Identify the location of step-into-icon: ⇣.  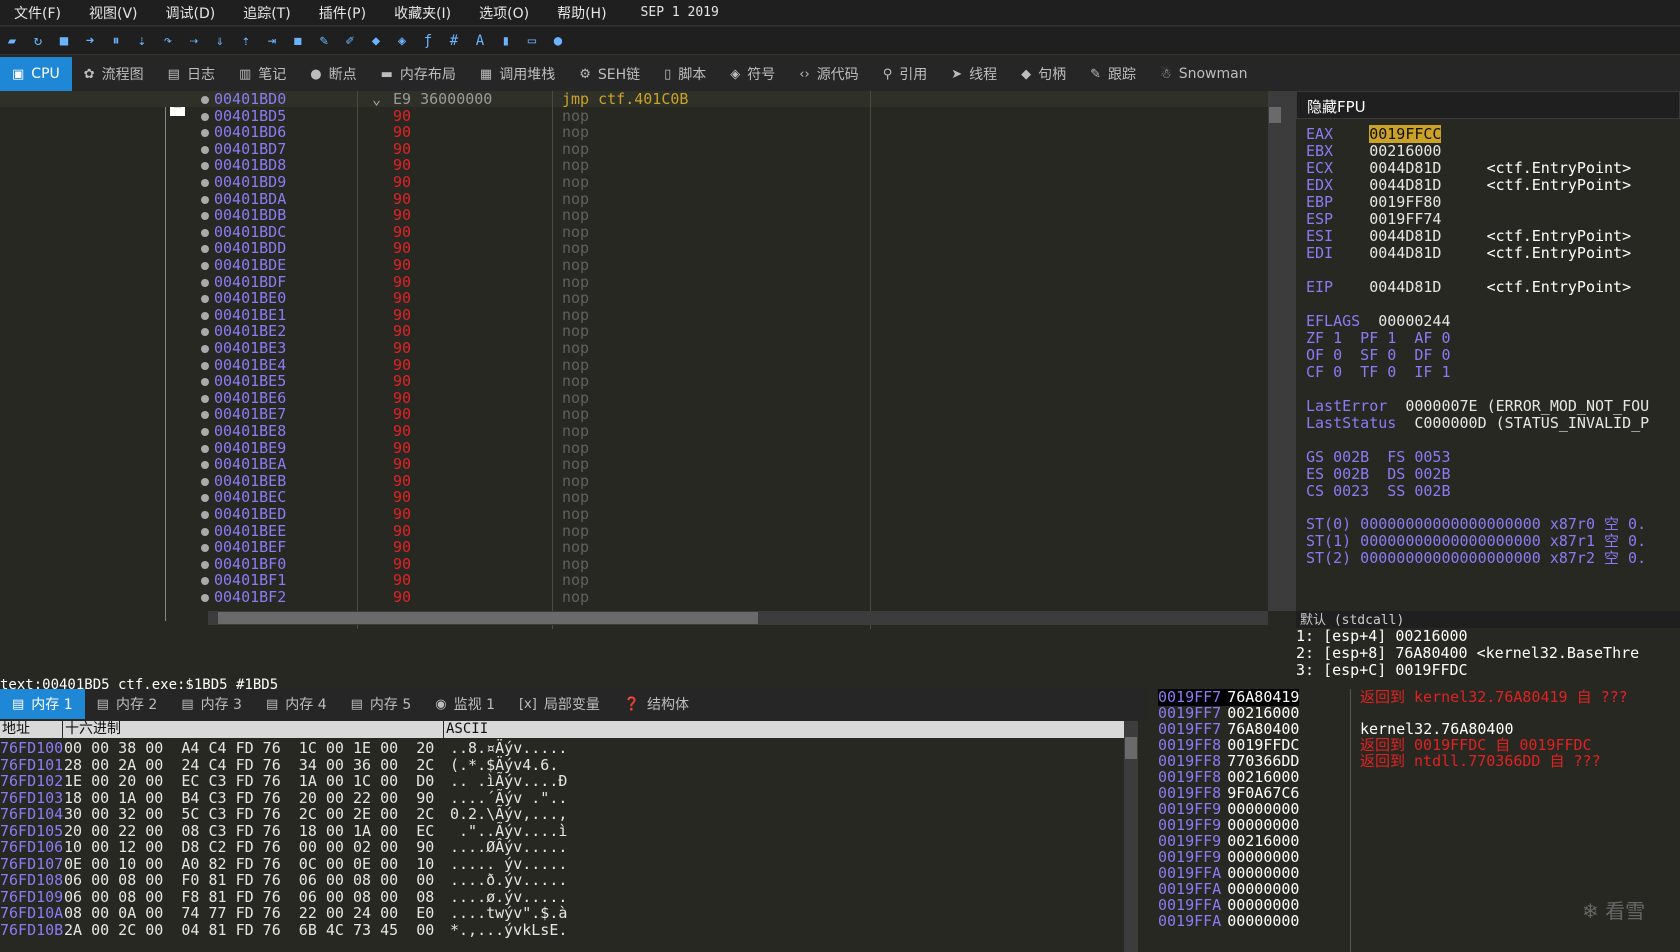
(142, 41).